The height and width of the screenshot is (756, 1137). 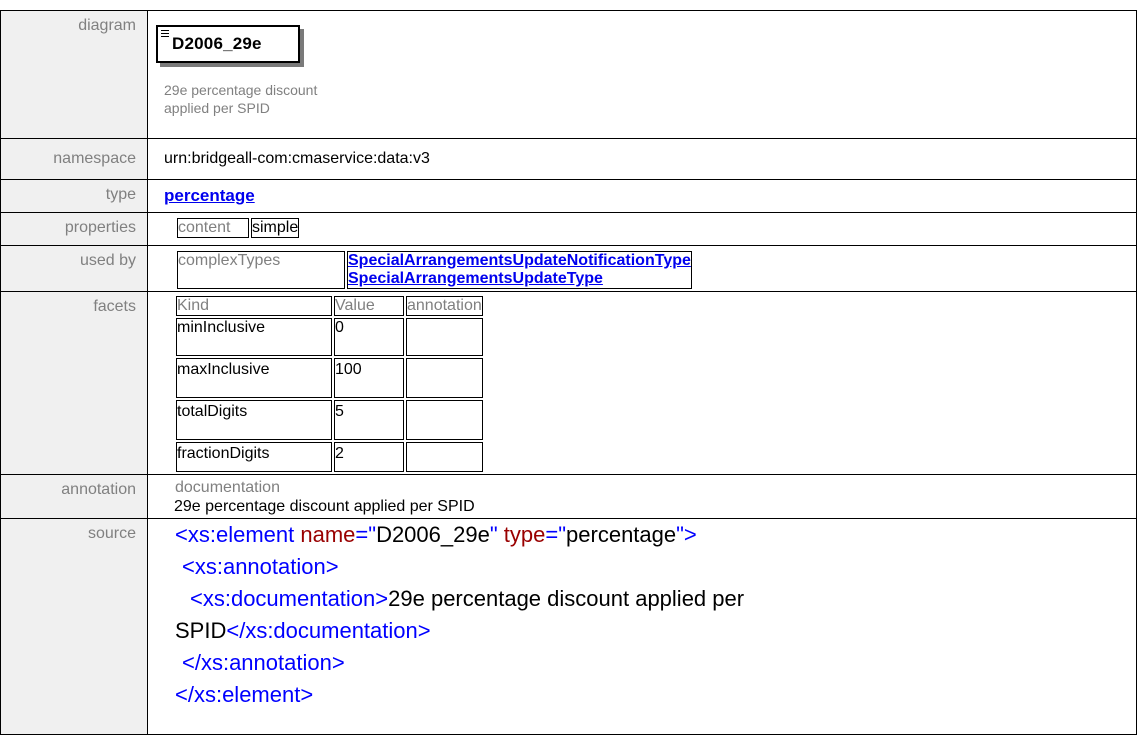 I want to click on type-link: percentage, so click(x=209, y=195).